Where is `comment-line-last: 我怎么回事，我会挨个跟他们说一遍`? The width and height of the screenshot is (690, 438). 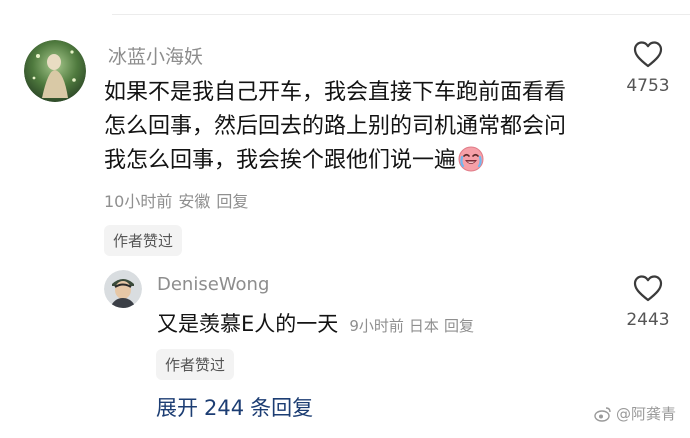
comment-line-last: 我怎么回事，我会挨个跟他们说一遍 is located at coordinates (354, 161).